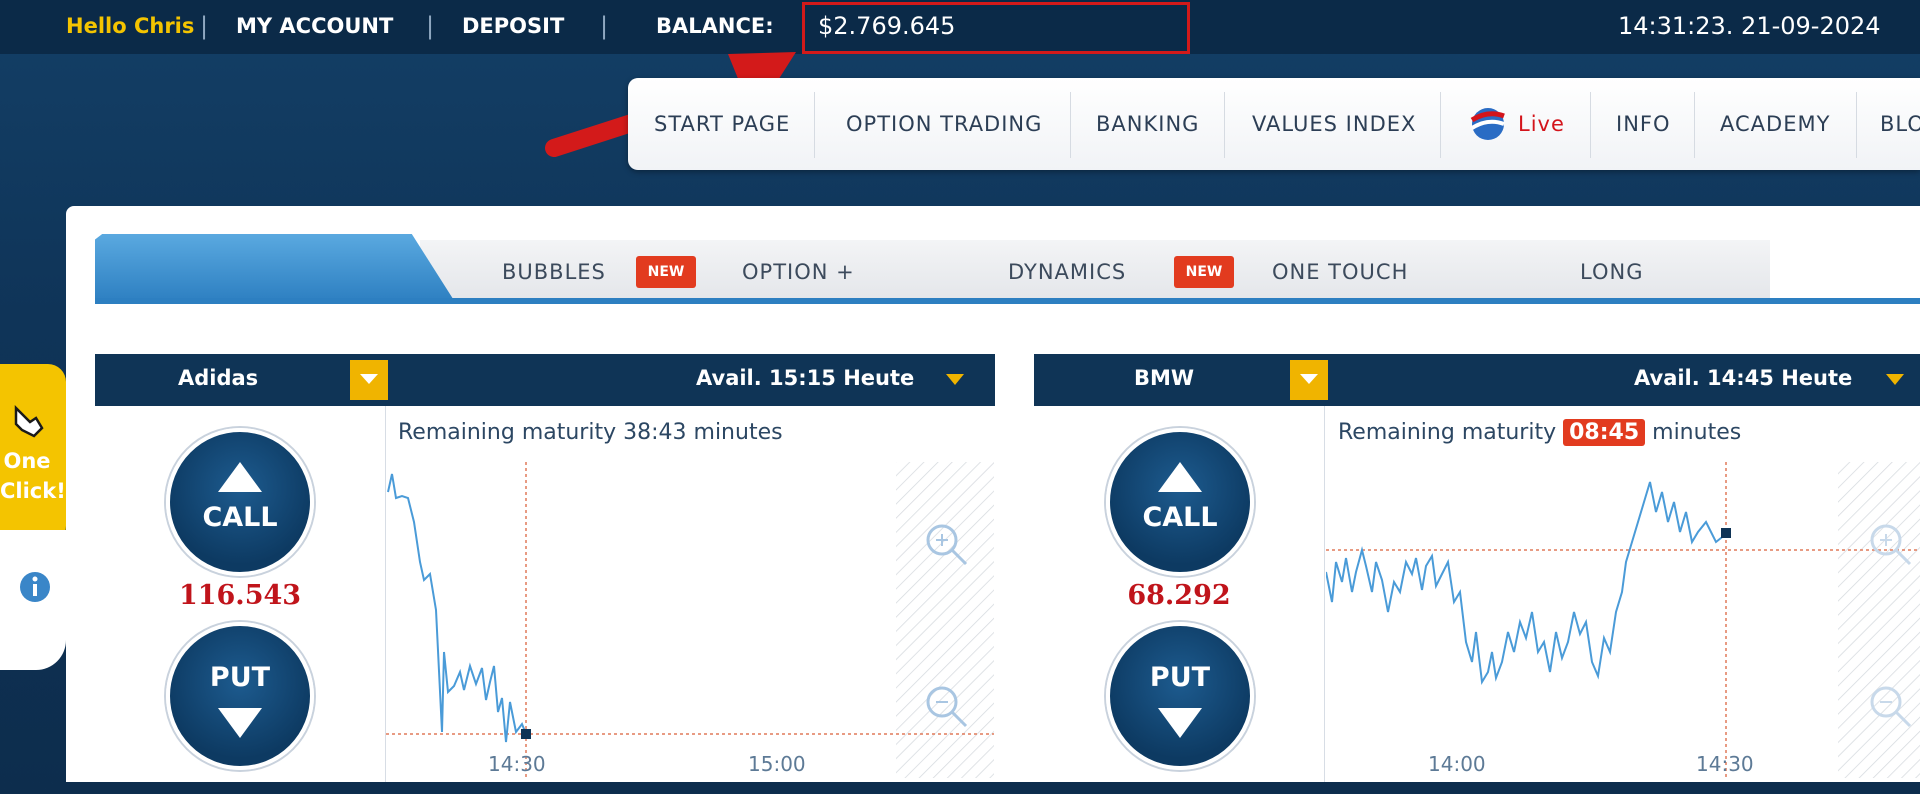 Image resolution: width=1920 pixels, height=794 pixels. Describe the element at coordinates (1164, 378) in the screenshot. I see `asset-name: BMW` at that location.